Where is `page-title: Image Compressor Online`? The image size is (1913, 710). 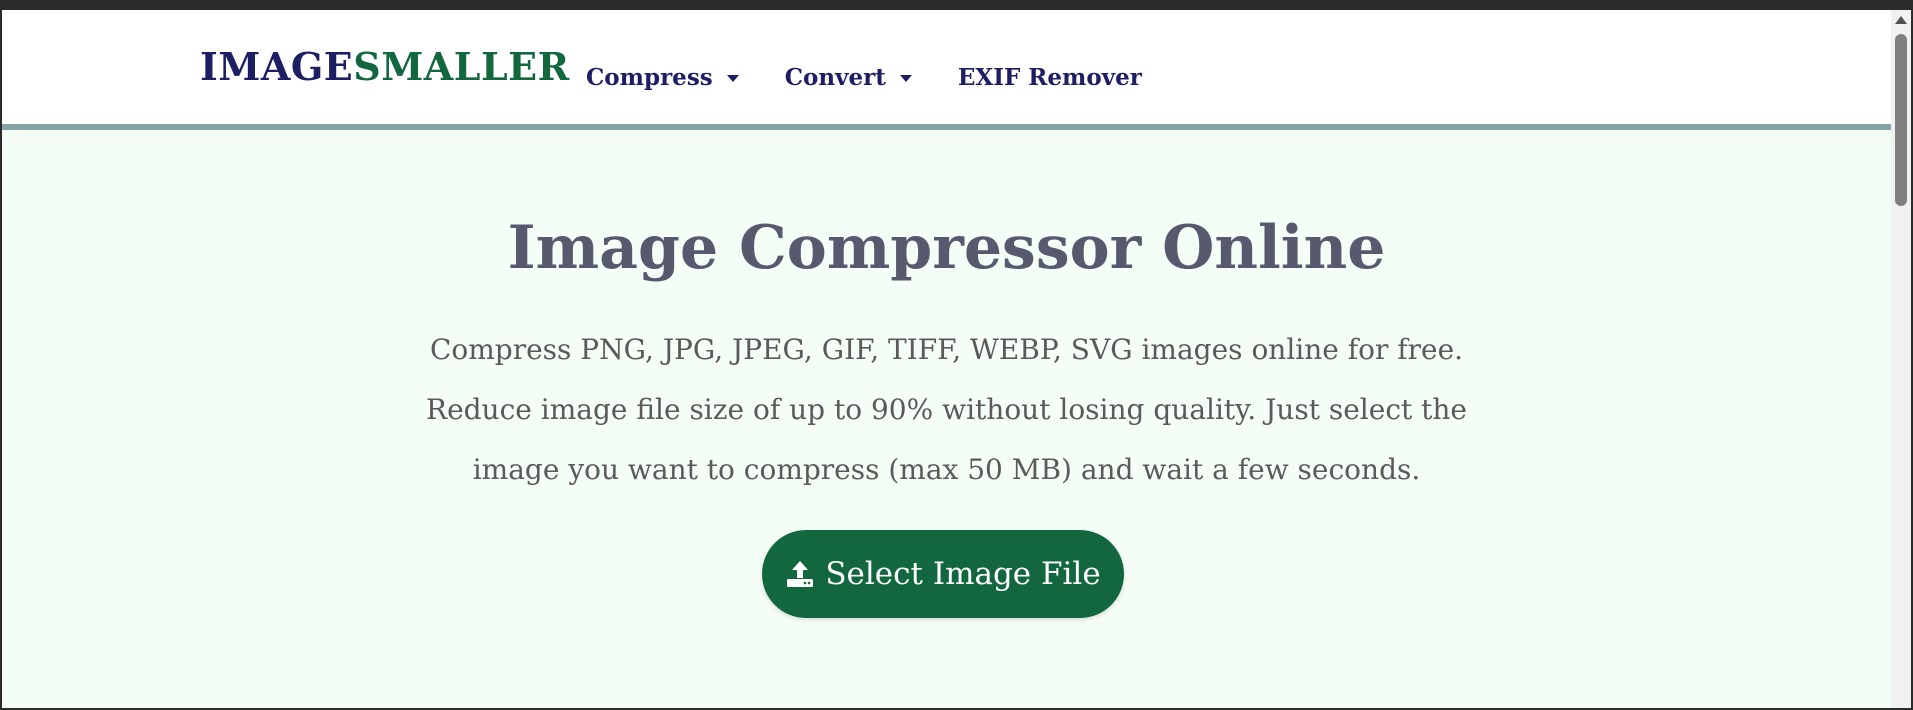
page-title: Image Compressor Online is located at coordinates (946, 248).